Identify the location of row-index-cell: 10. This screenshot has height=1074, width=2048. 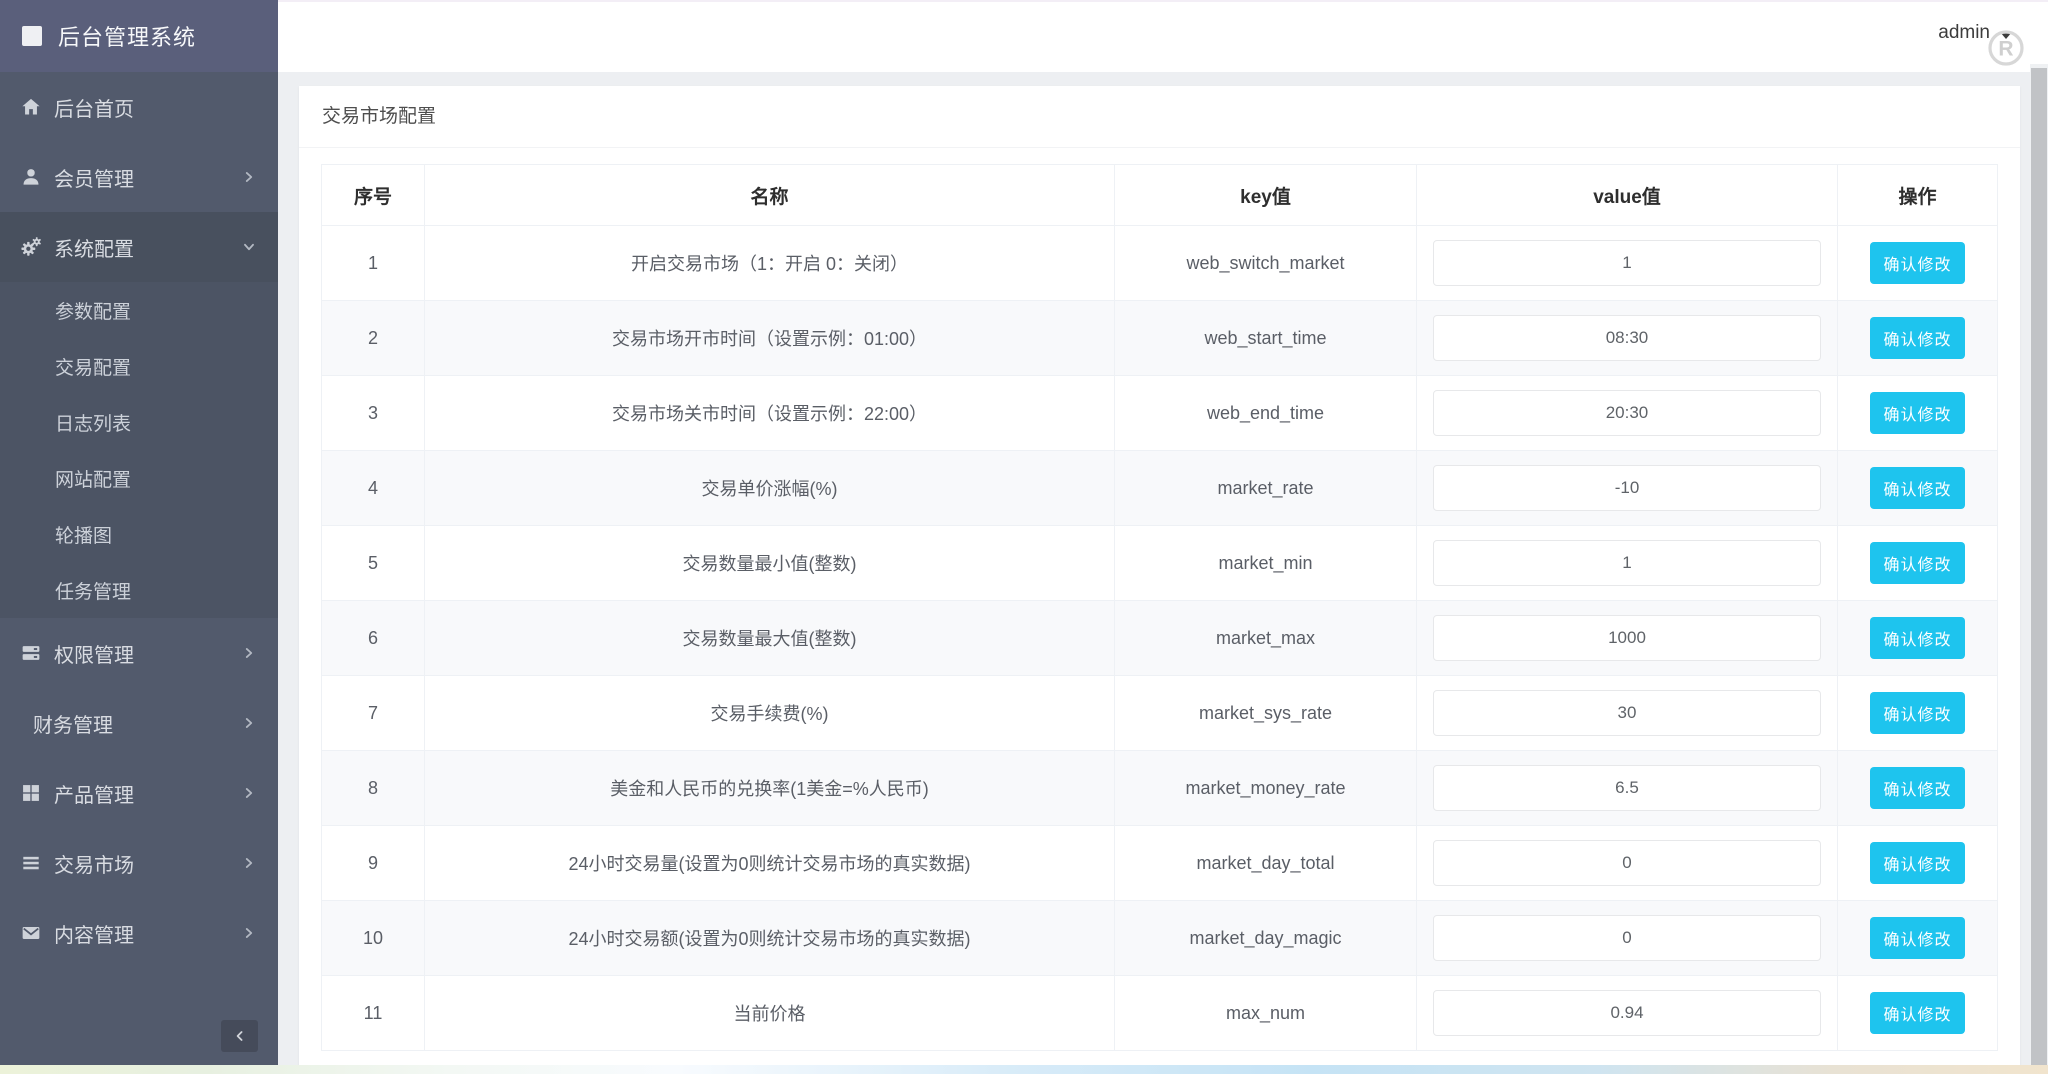
(373, 938).